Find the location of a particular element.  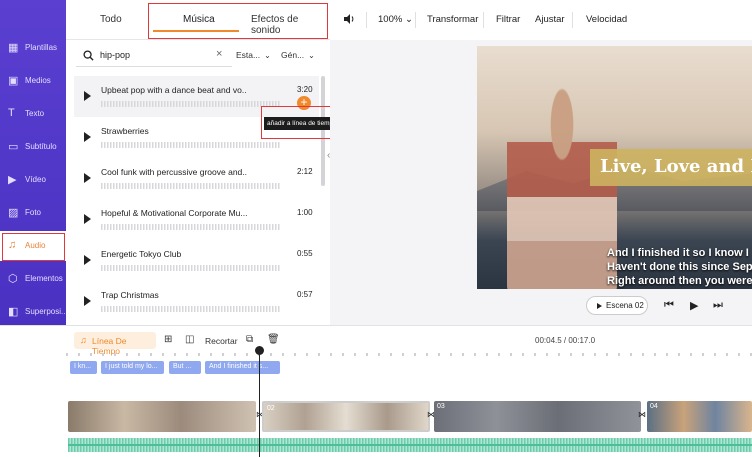

search-input: hip-pop × is located at coordinates (154, 56).